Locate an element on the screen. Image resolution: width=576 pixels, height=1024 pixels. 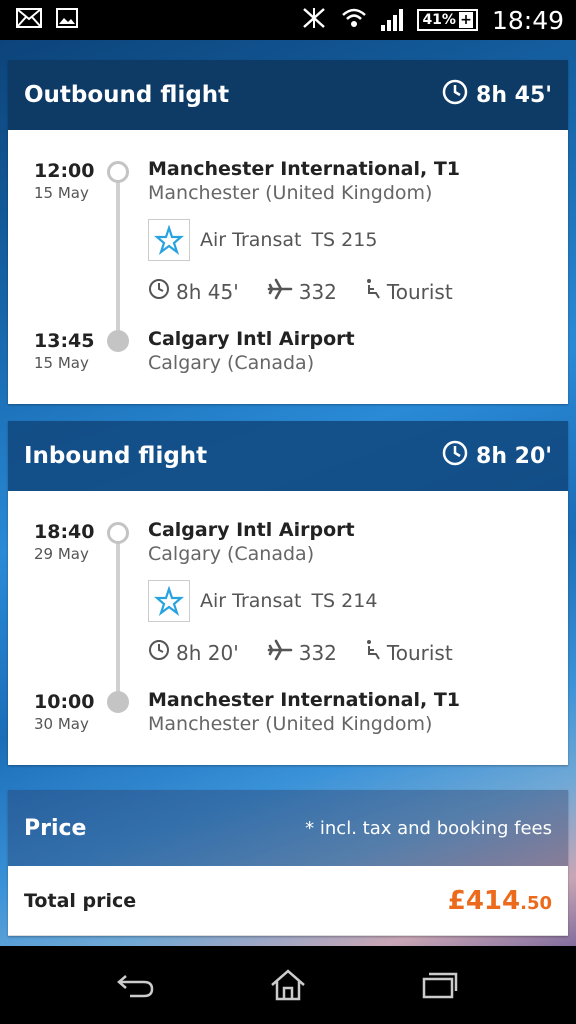
outbound-duration: 8h 45' is located at coordinates (497, 95).